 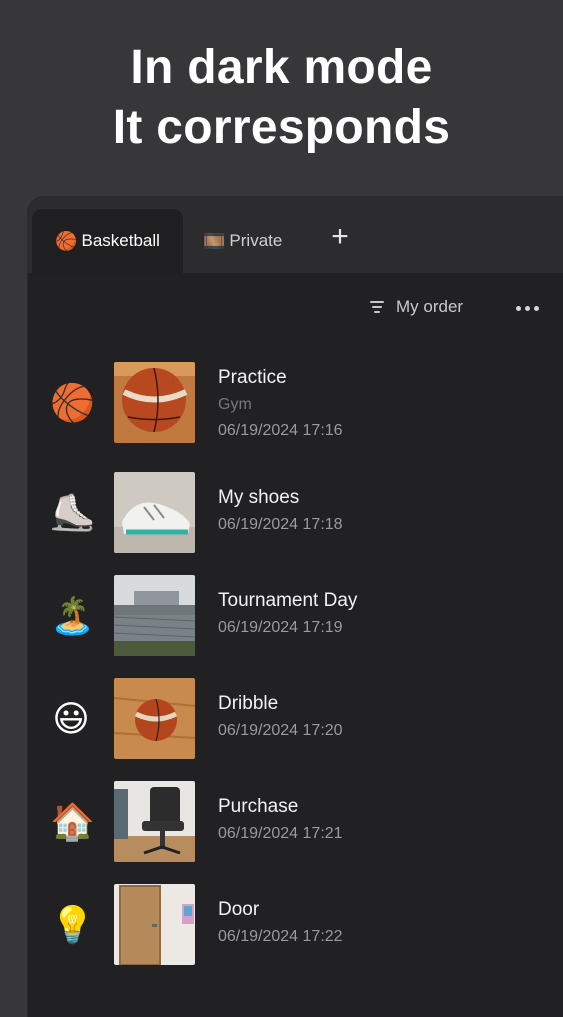 What do you see at coordinates (295, 513) in the screenshot?
I see `list-item: ⛸️ My shoes 06/19/2024 17:18` at bounding box center [295, 513].